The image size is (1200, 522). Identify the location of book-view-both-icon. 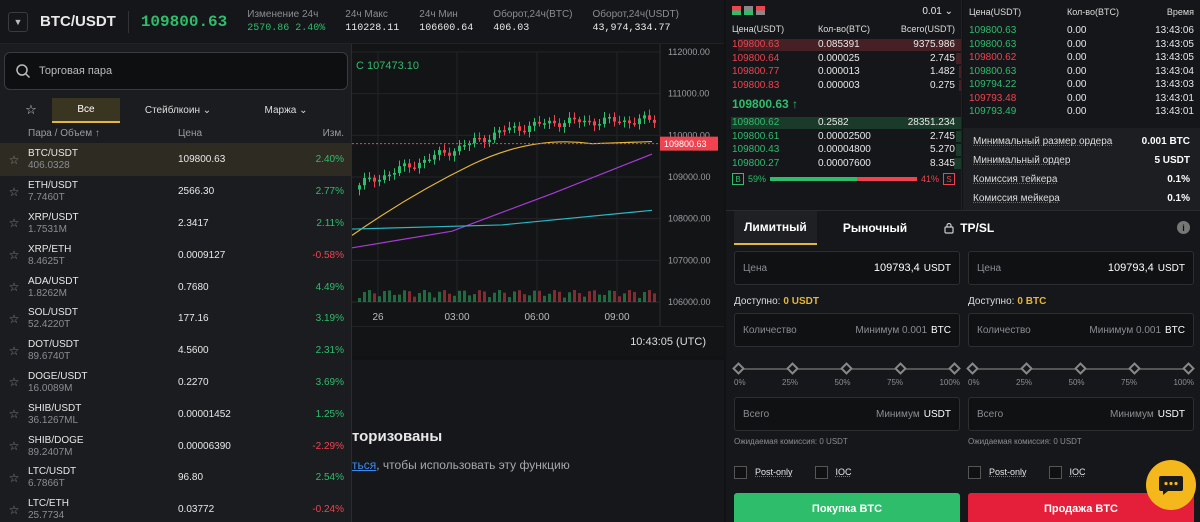
(738, 12).